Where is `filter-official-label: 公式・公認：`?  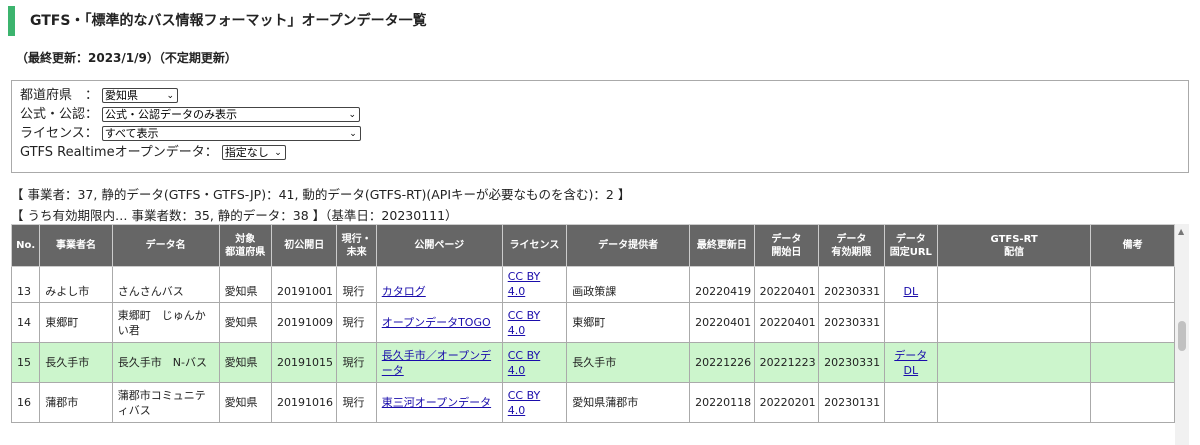 filter-official-label: 公式・公認： is located at coordinates (59, 114).